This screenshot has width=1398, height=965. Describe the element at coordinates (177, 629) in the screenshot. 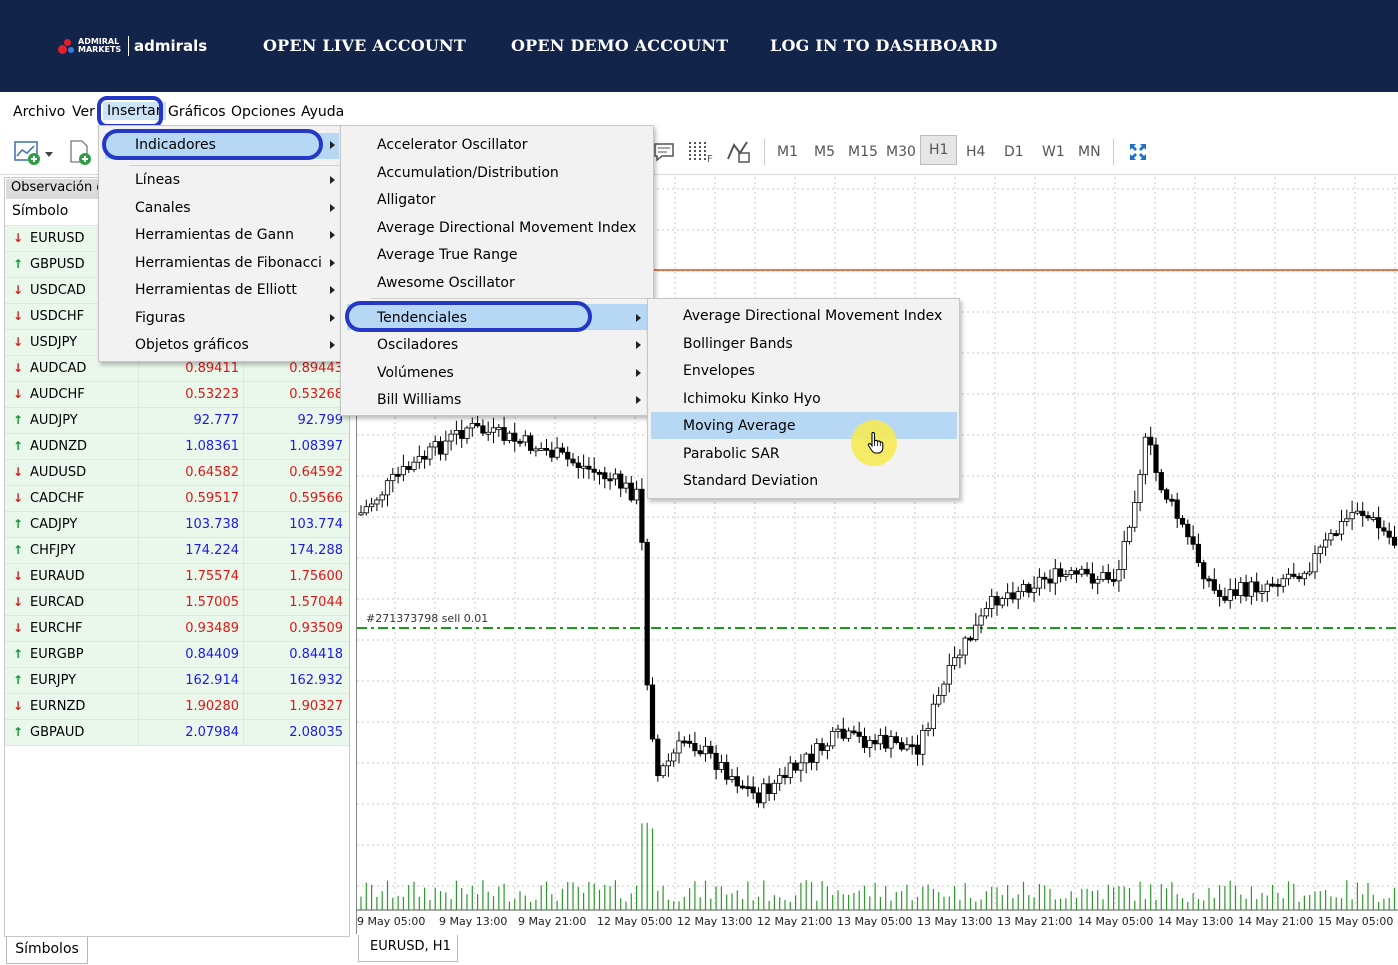

I see `table-row: ↓ EURCHF 0.93489 0.93509` at that location.